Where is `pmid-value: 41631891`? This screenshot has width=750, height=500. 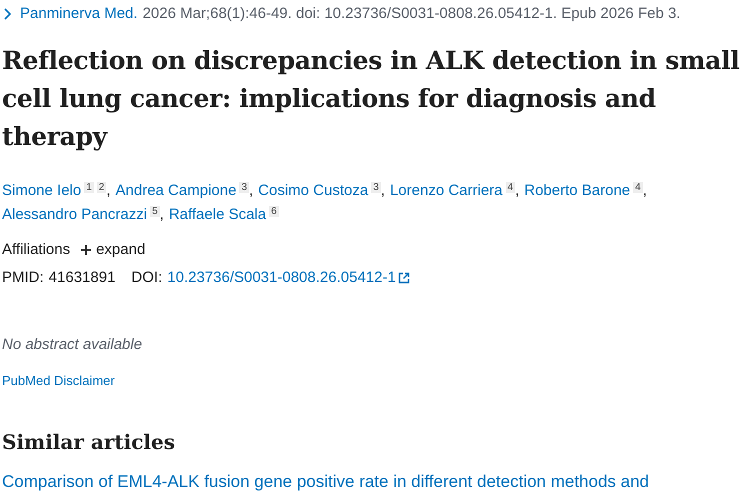 pmid-value: 41631891 is located at coordinates (82, 278).